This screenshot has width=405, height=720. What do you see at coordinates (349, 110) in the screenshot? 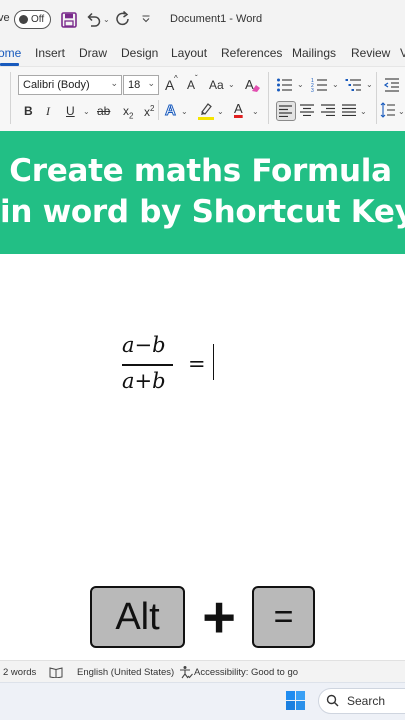
I see `justify-icon` at bounding box center [349, 110].